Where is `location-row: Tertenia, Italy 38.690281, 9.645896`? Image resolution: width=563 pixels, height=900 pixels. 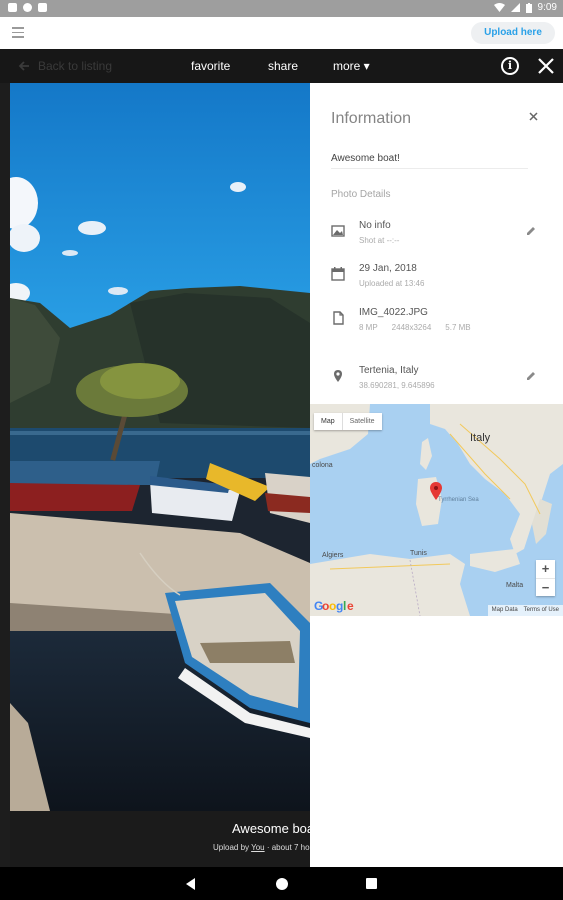
location-row: Tertenia, Italy 38.690281, 9.645896 is located at coordinates (436, 380).